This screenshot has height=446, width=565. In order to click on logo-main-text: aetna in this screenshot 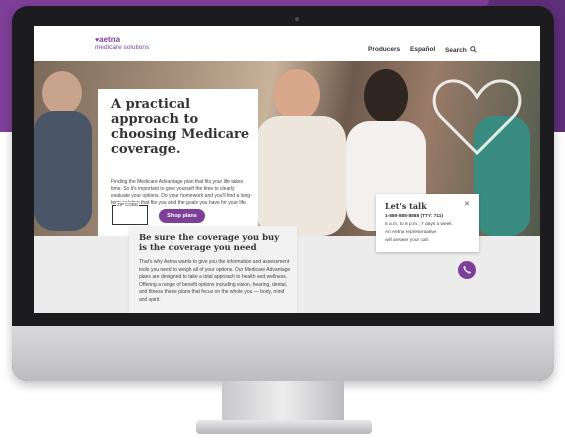, I will do `click(110, 39)`.